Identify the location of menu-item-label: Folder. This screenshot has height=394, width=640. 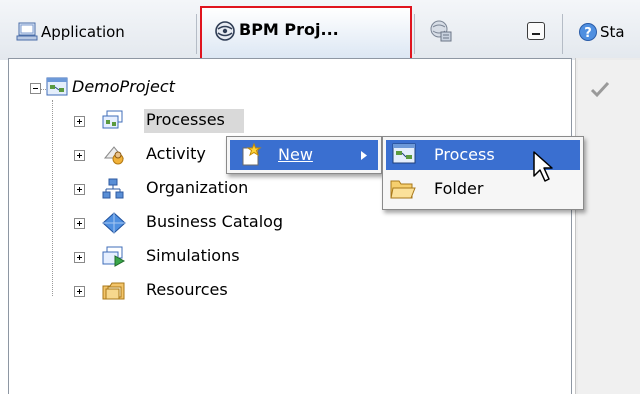
(459, 188).